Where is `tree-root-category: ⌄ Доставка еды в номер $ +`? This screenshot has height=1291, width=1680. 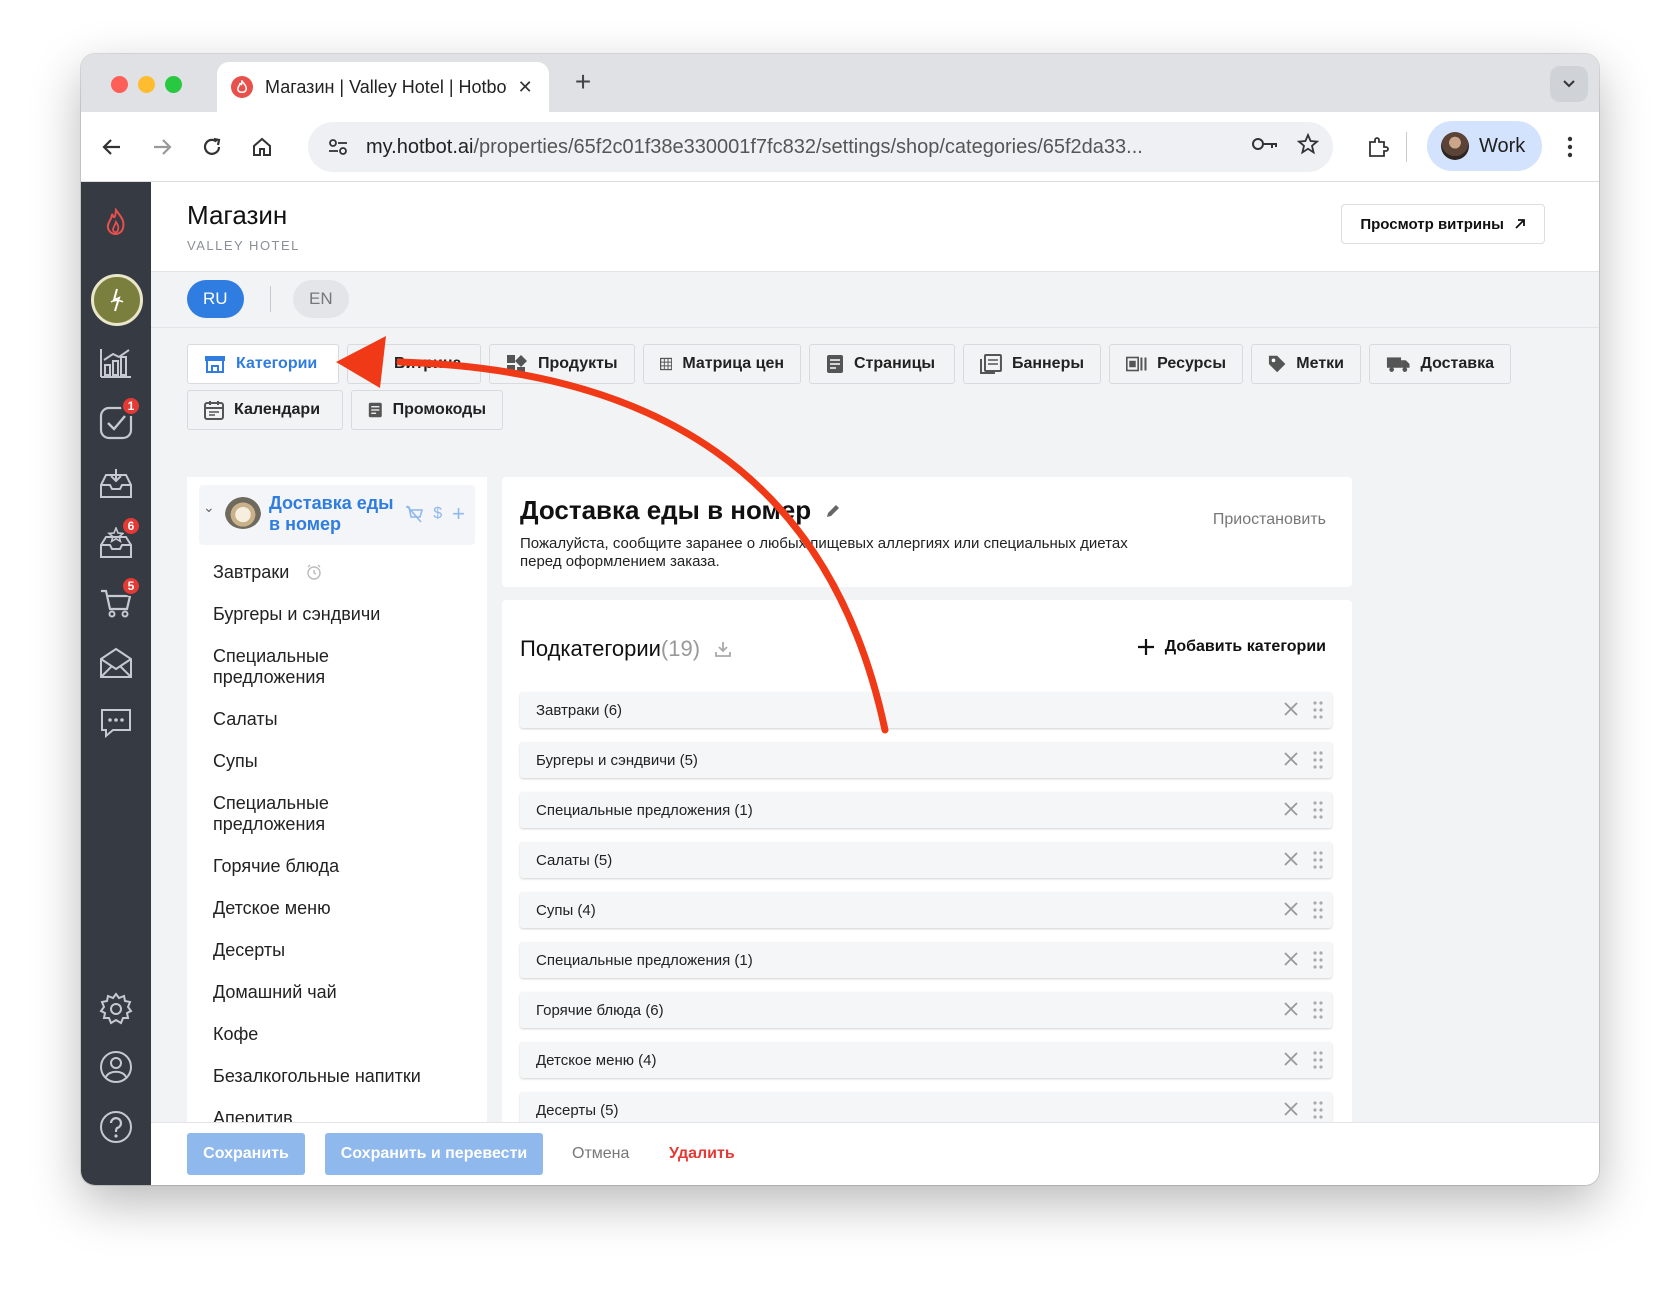 tree-root-category: ⌄ Доставка еды в номер $ + is located at coordinates (337, 515).